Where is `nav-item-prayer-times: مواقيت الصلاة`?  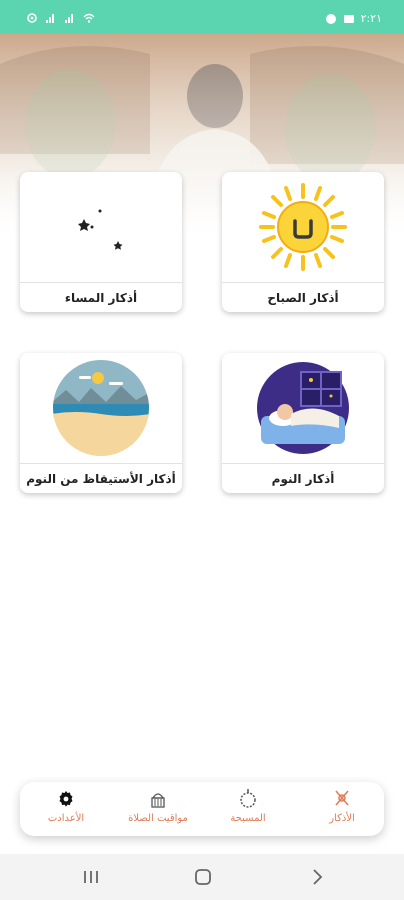 nav-item-prayer-times: مواقيت الصلاة is located at coordinates (158, 809).